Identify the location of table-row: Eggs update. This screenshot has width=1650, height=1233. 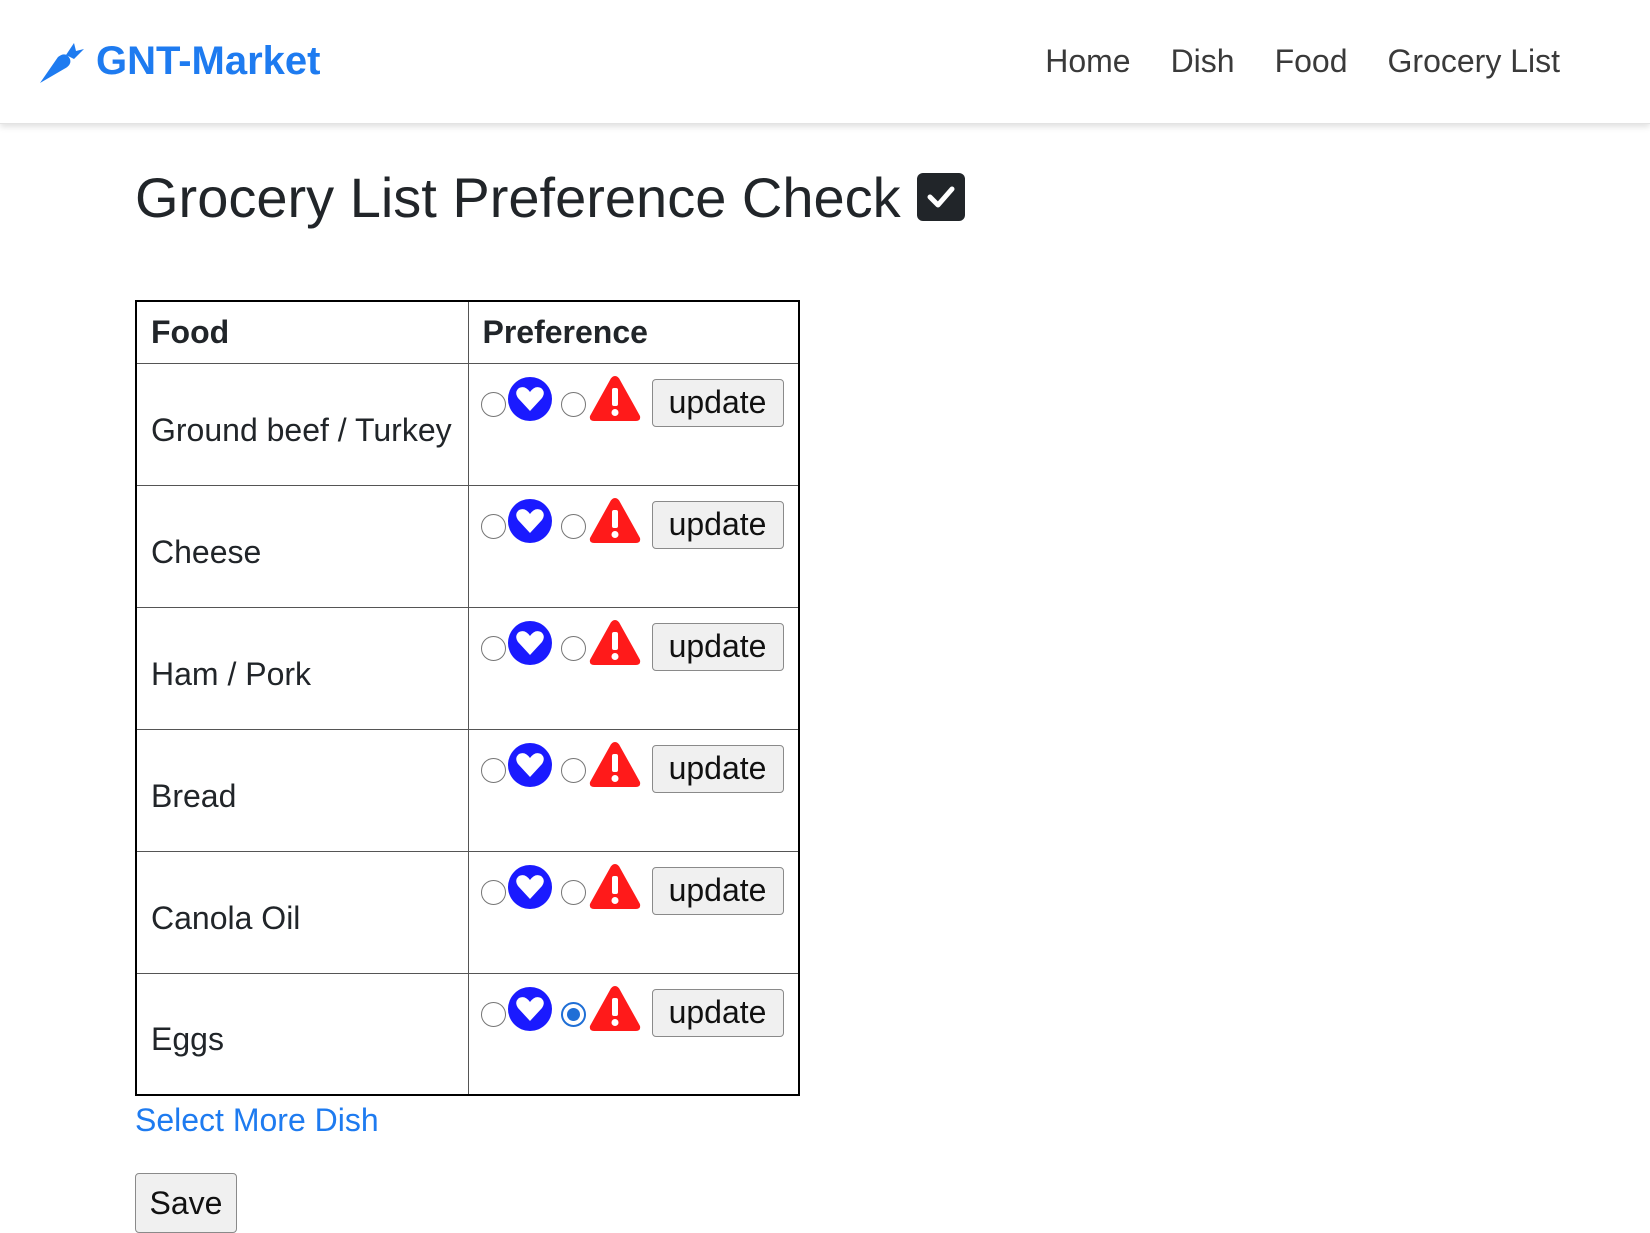
(467, 1034).